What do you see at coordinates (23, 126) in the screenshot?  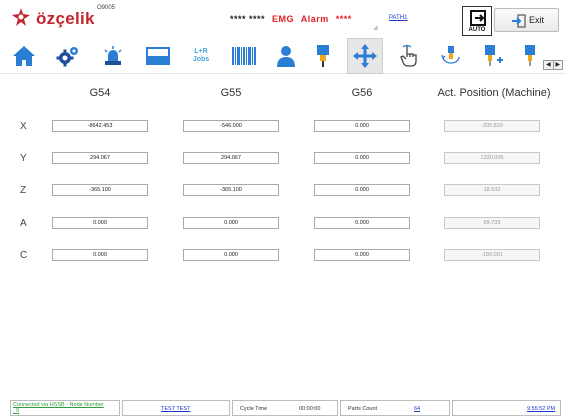 I see `axis-label-x: X` at bounding box center [23, 126].